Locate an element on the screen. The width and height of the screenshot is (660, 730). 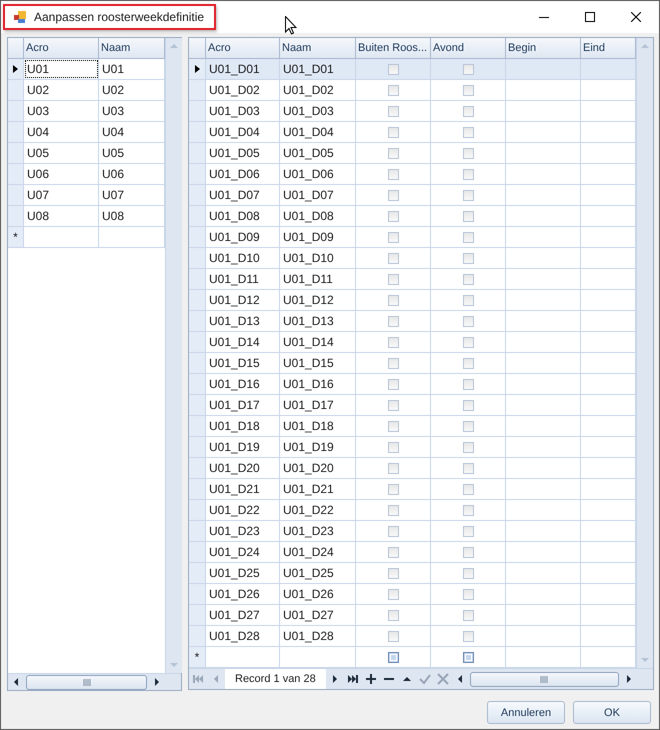
maximize-icon is located at coordinates (590, 17).